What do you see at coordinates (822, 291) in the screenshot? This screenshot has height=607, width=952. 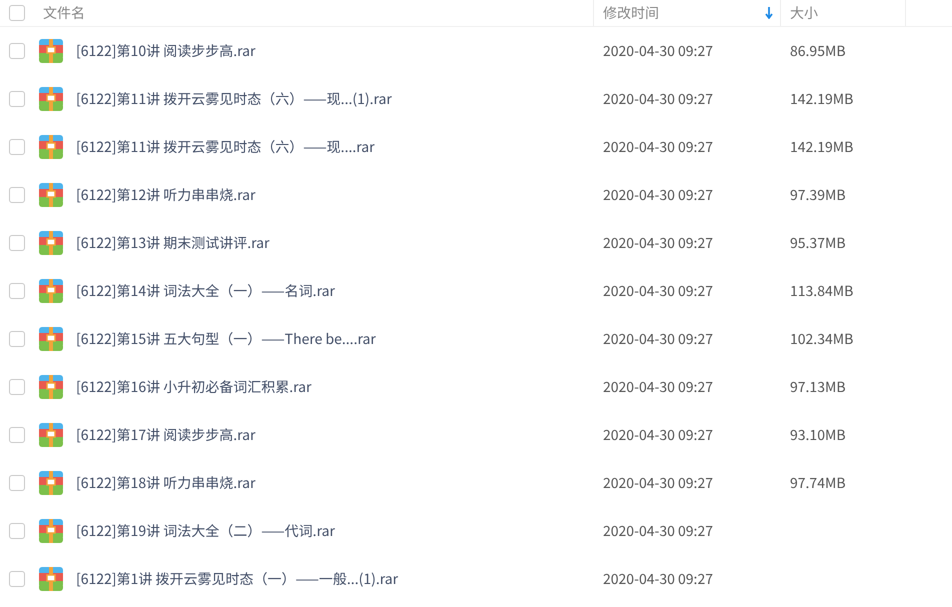 I see `file-size: 113.84MB` at bounding box center [822, 291].